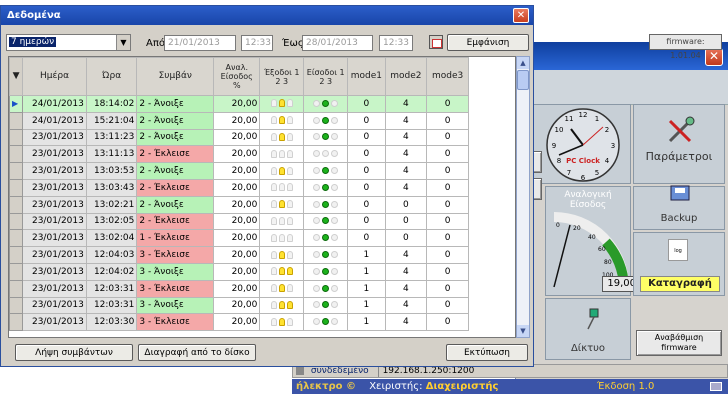 This screenshot has height=394, width=728. Describe the element at coordinates (366, 76) in the screenshot. I see `column-header-mode1: mode1` at that location.